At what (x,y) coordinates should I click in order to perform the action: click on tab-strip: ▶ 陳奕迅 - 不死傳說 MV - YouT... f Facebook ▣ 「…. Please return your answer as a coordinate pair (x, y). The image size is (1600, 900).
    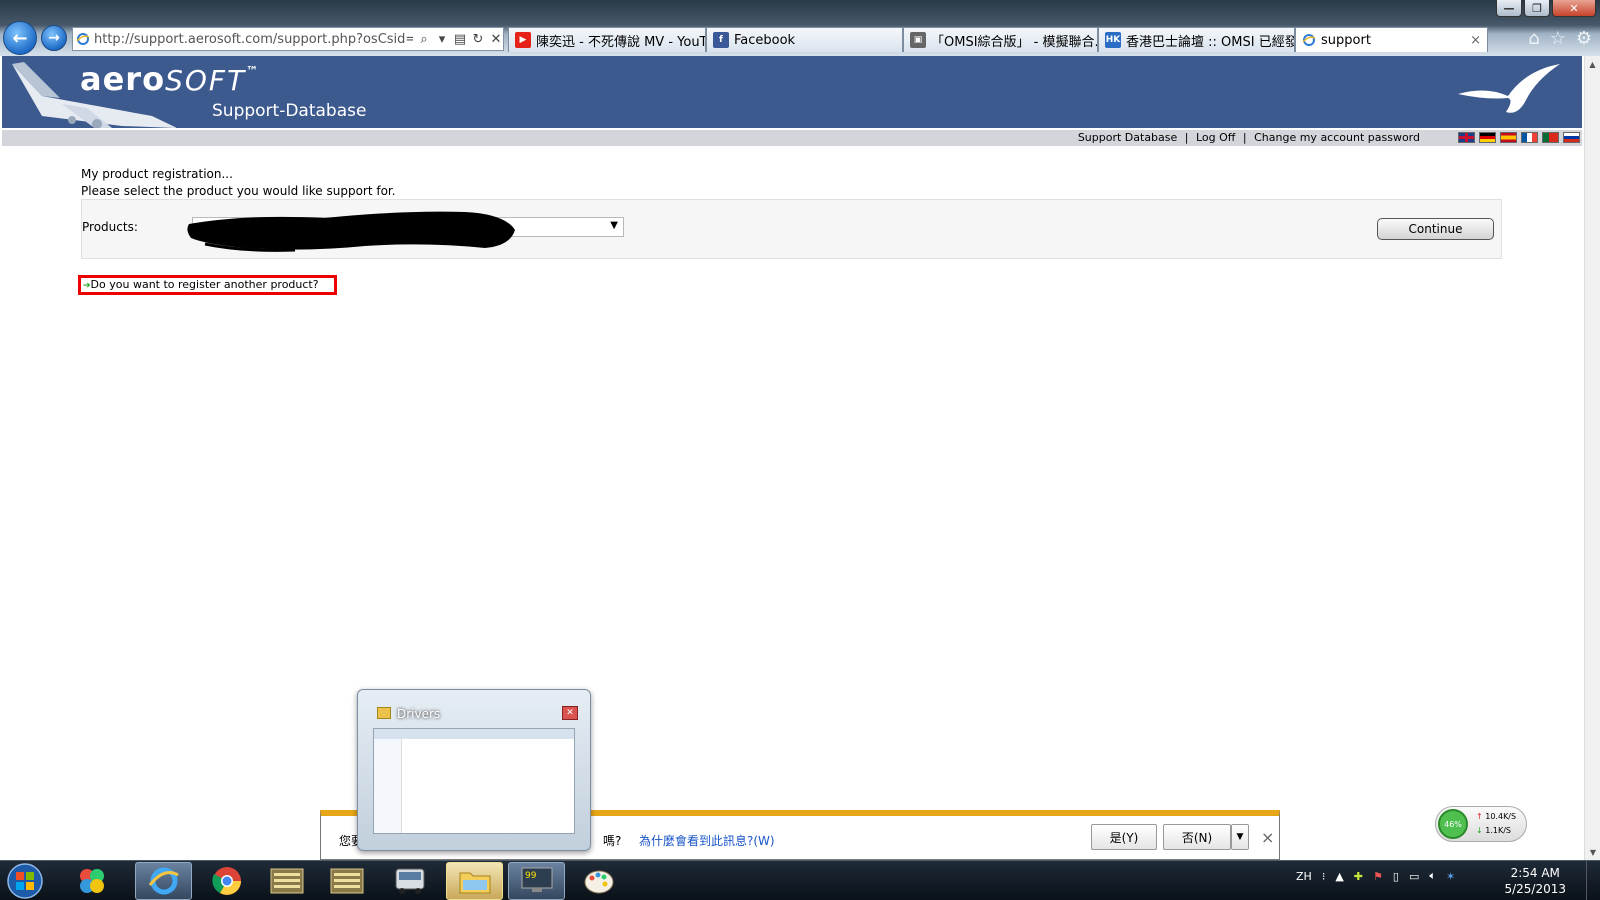
    Looking at the image, I should click on (998, 39).